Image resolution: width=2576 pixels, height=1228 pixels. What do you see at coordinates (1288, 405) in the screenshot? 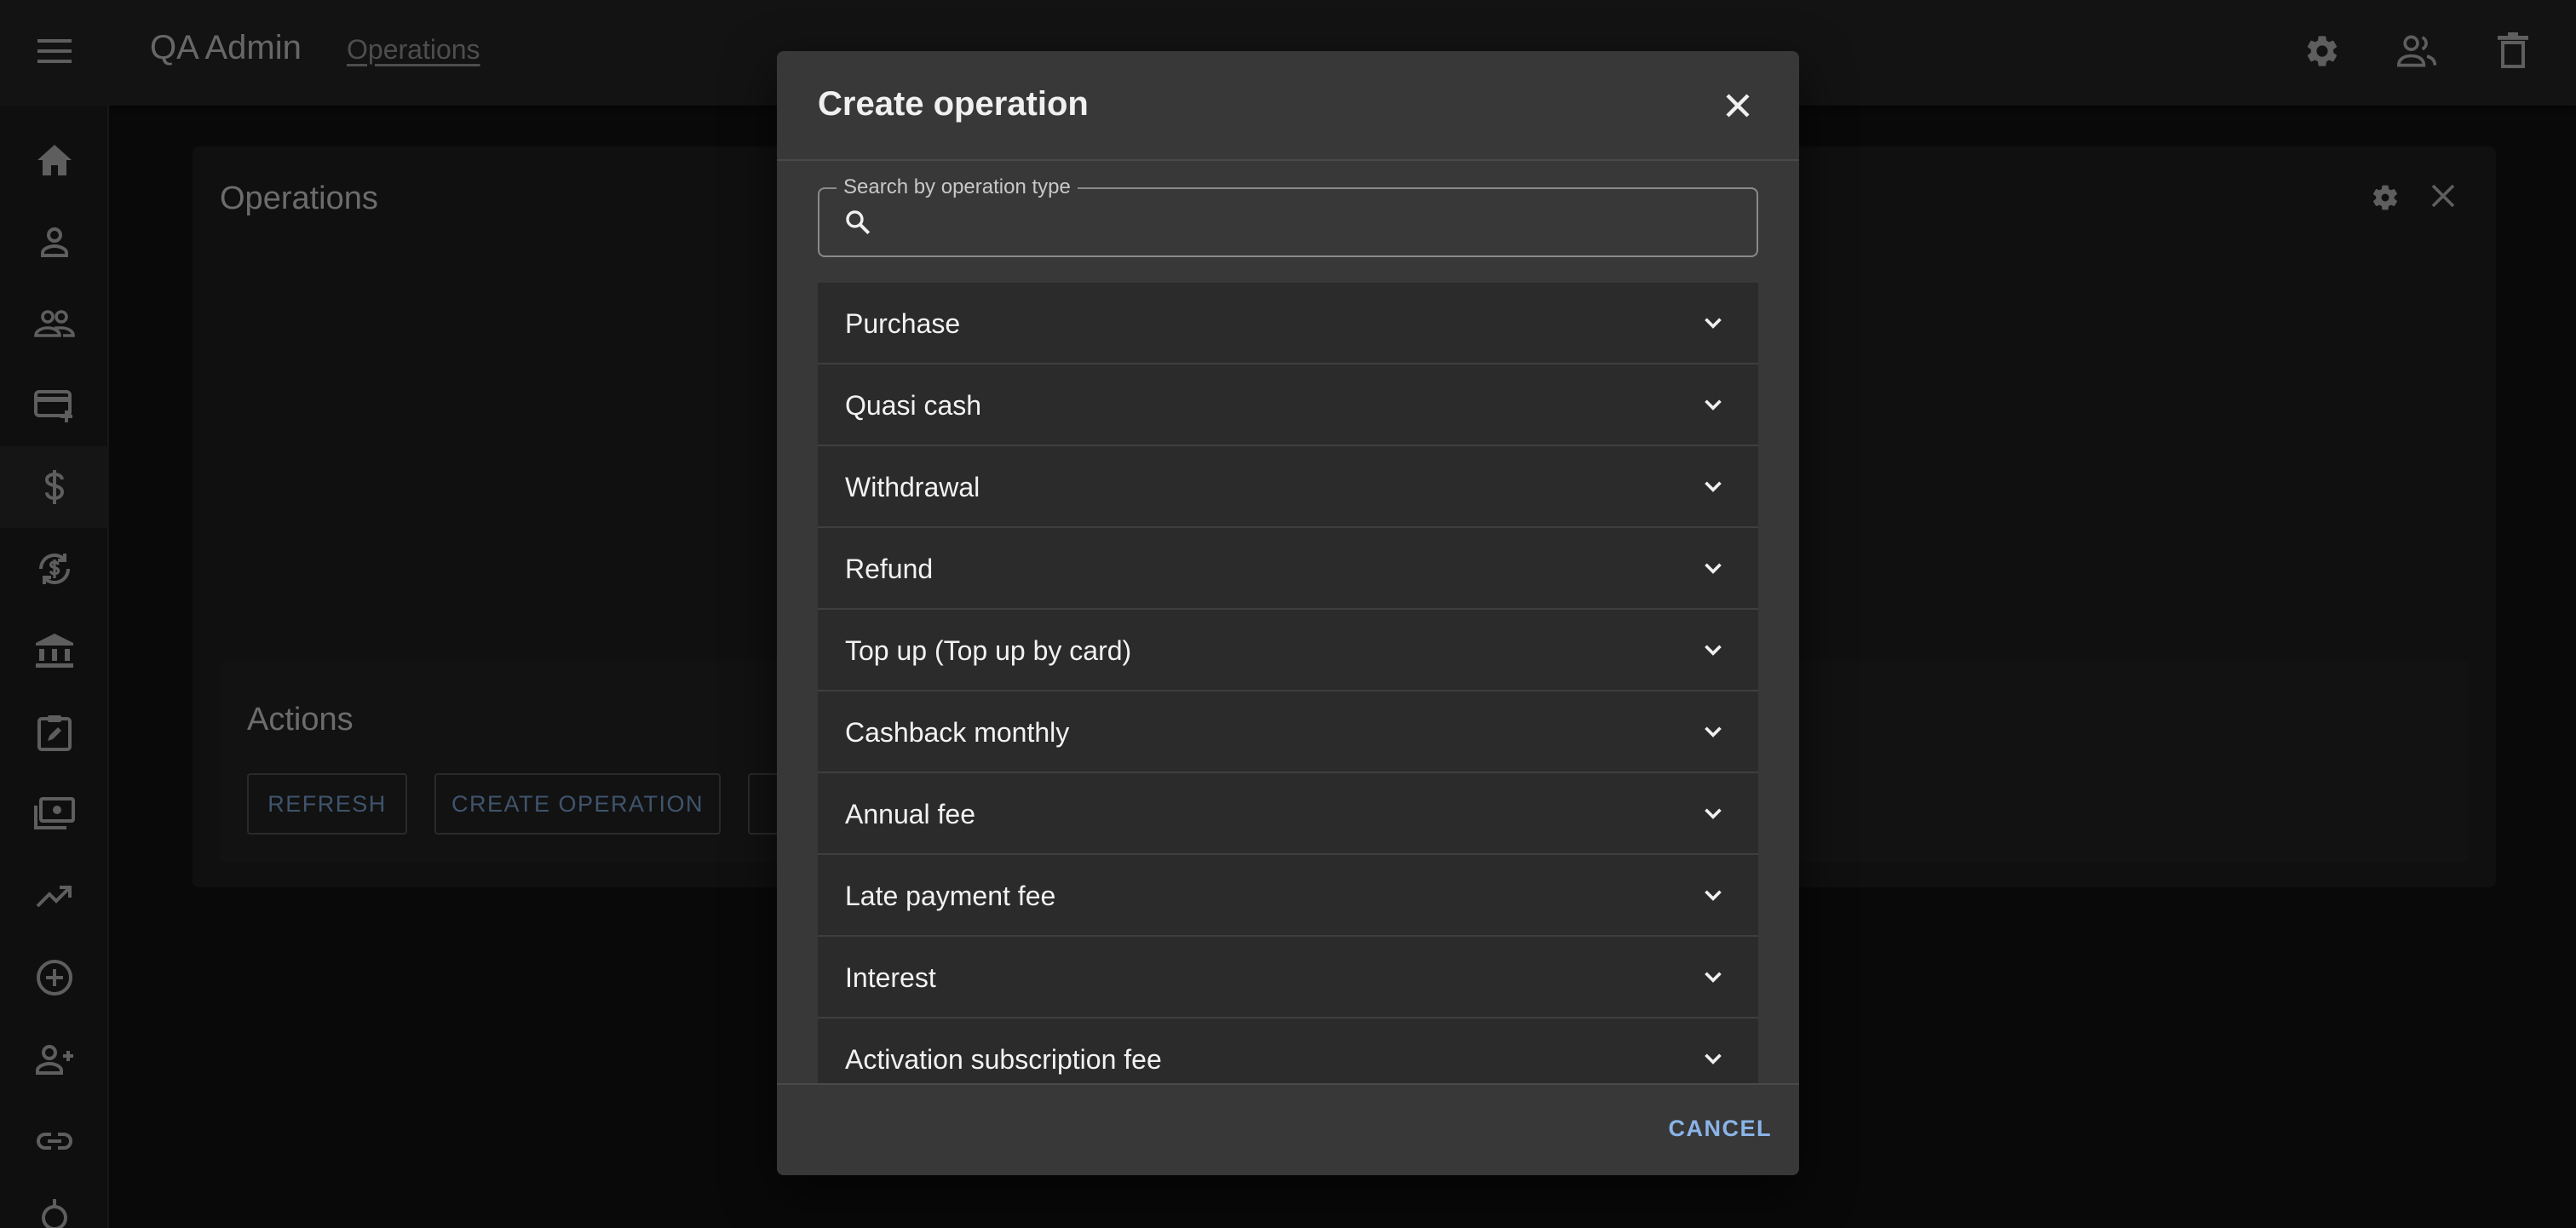
I see `operation-item-quasi-cash: Quasi cash` at bounding box center [1288, 405].